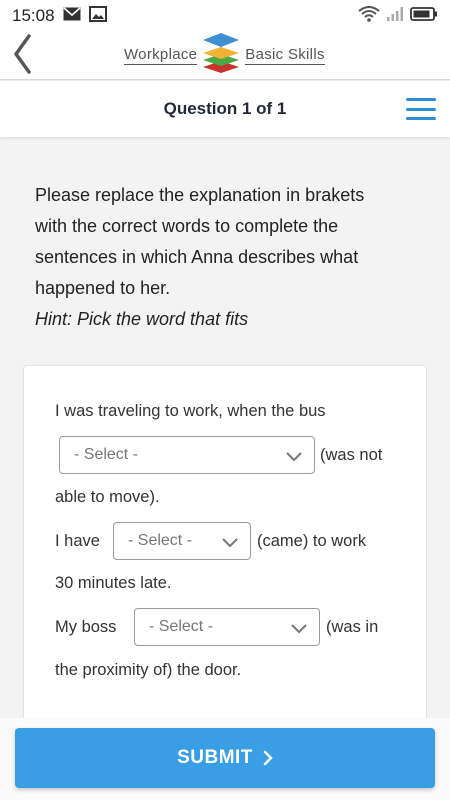 The width and height of the screenshot is (450, 800). Describe the element at coordinates (190, 411) in the screenshot. I see `sentence1-start: I was traveling to work, when the bus` at that location.